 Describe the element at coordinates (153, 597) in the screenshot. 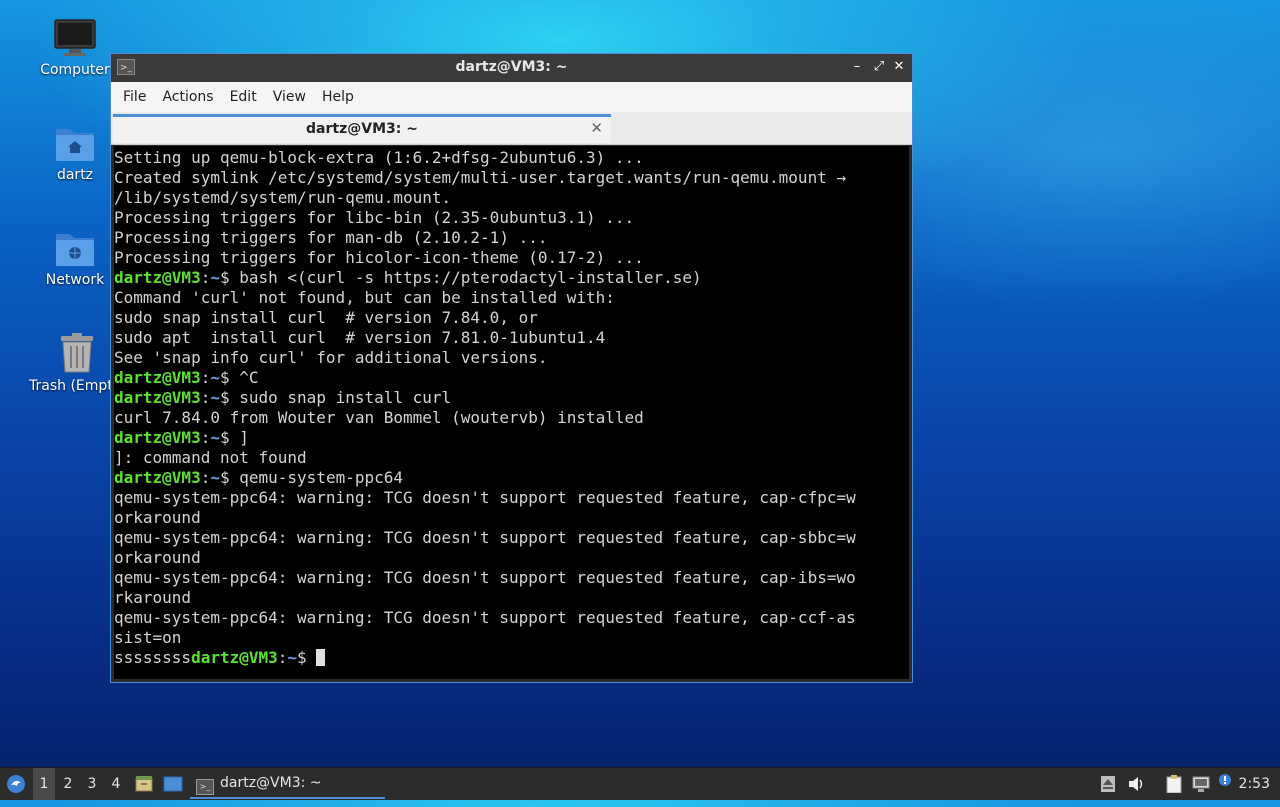

I see `terminal-output-line: rkaround` at that location.